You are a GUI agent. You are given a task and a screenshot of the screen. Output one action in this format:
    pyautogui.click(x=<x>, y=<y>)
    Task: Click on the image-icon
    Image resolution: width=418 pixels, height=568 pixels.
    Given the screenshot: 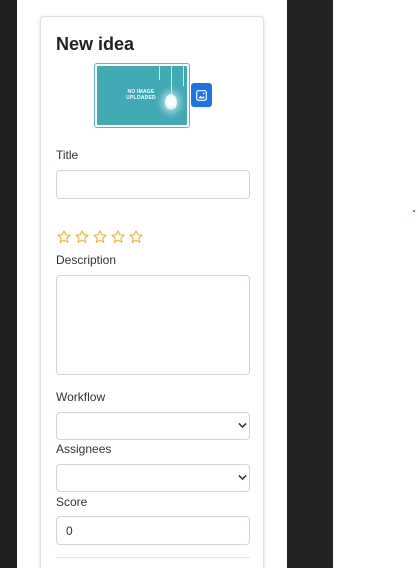 What is the action you would take?
    pyautogui.click(x=201, y=95)
    